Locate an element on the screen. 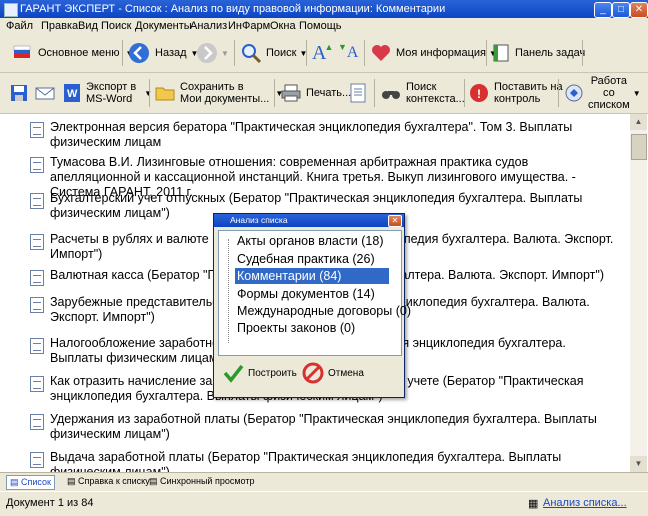 The image size is (648, 516). back-button: Назад ▼ is located at coordinates (163, 53).